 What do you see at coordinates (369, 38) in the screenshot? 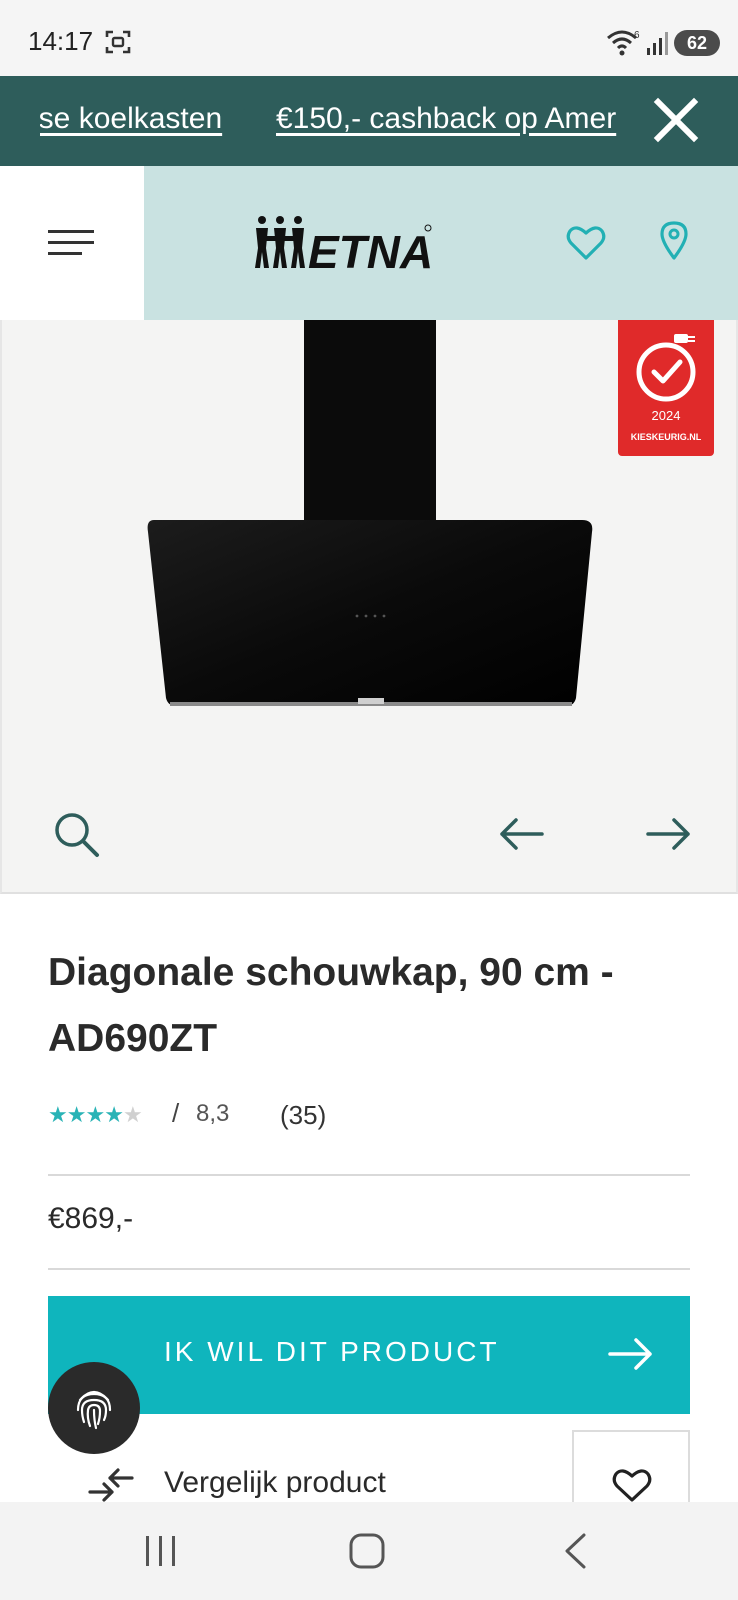
I see `status-bar: 14:17 6 62` at bounding box center [369, 38].